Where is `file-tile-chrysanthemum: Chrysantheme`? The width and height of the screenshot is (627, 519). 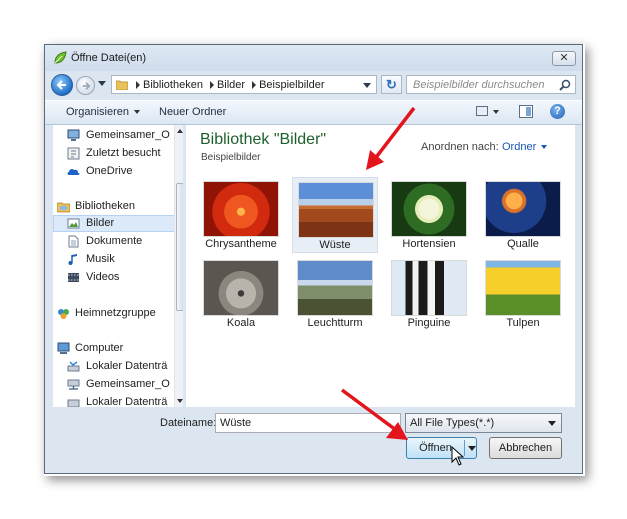
file-tile-chrysanthemum: Chrysantheme is located at coordinates (241, 215).